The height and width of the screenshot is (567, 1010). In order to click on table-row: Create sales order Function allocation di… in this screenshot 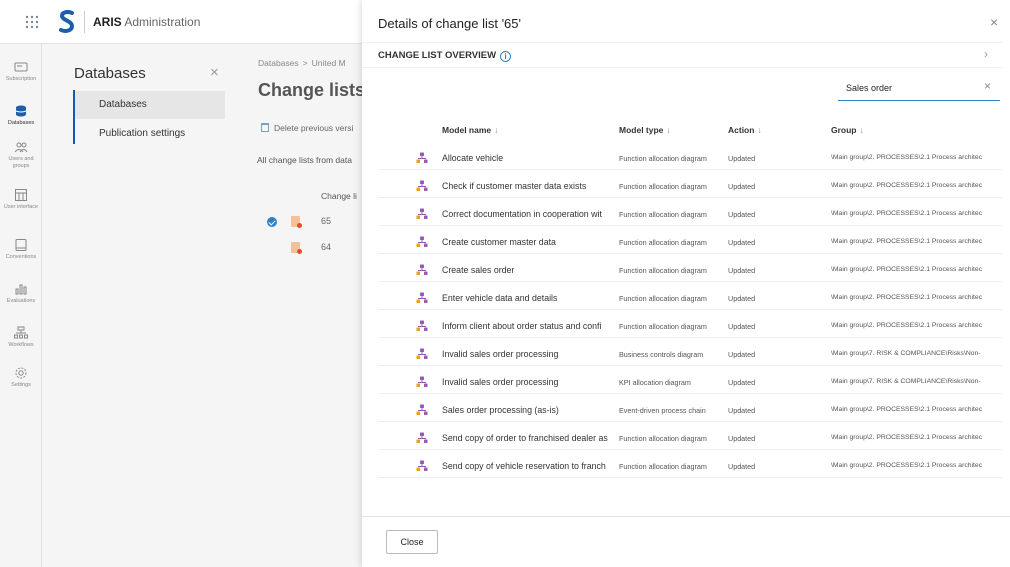, I will do `click(690, 270)`.